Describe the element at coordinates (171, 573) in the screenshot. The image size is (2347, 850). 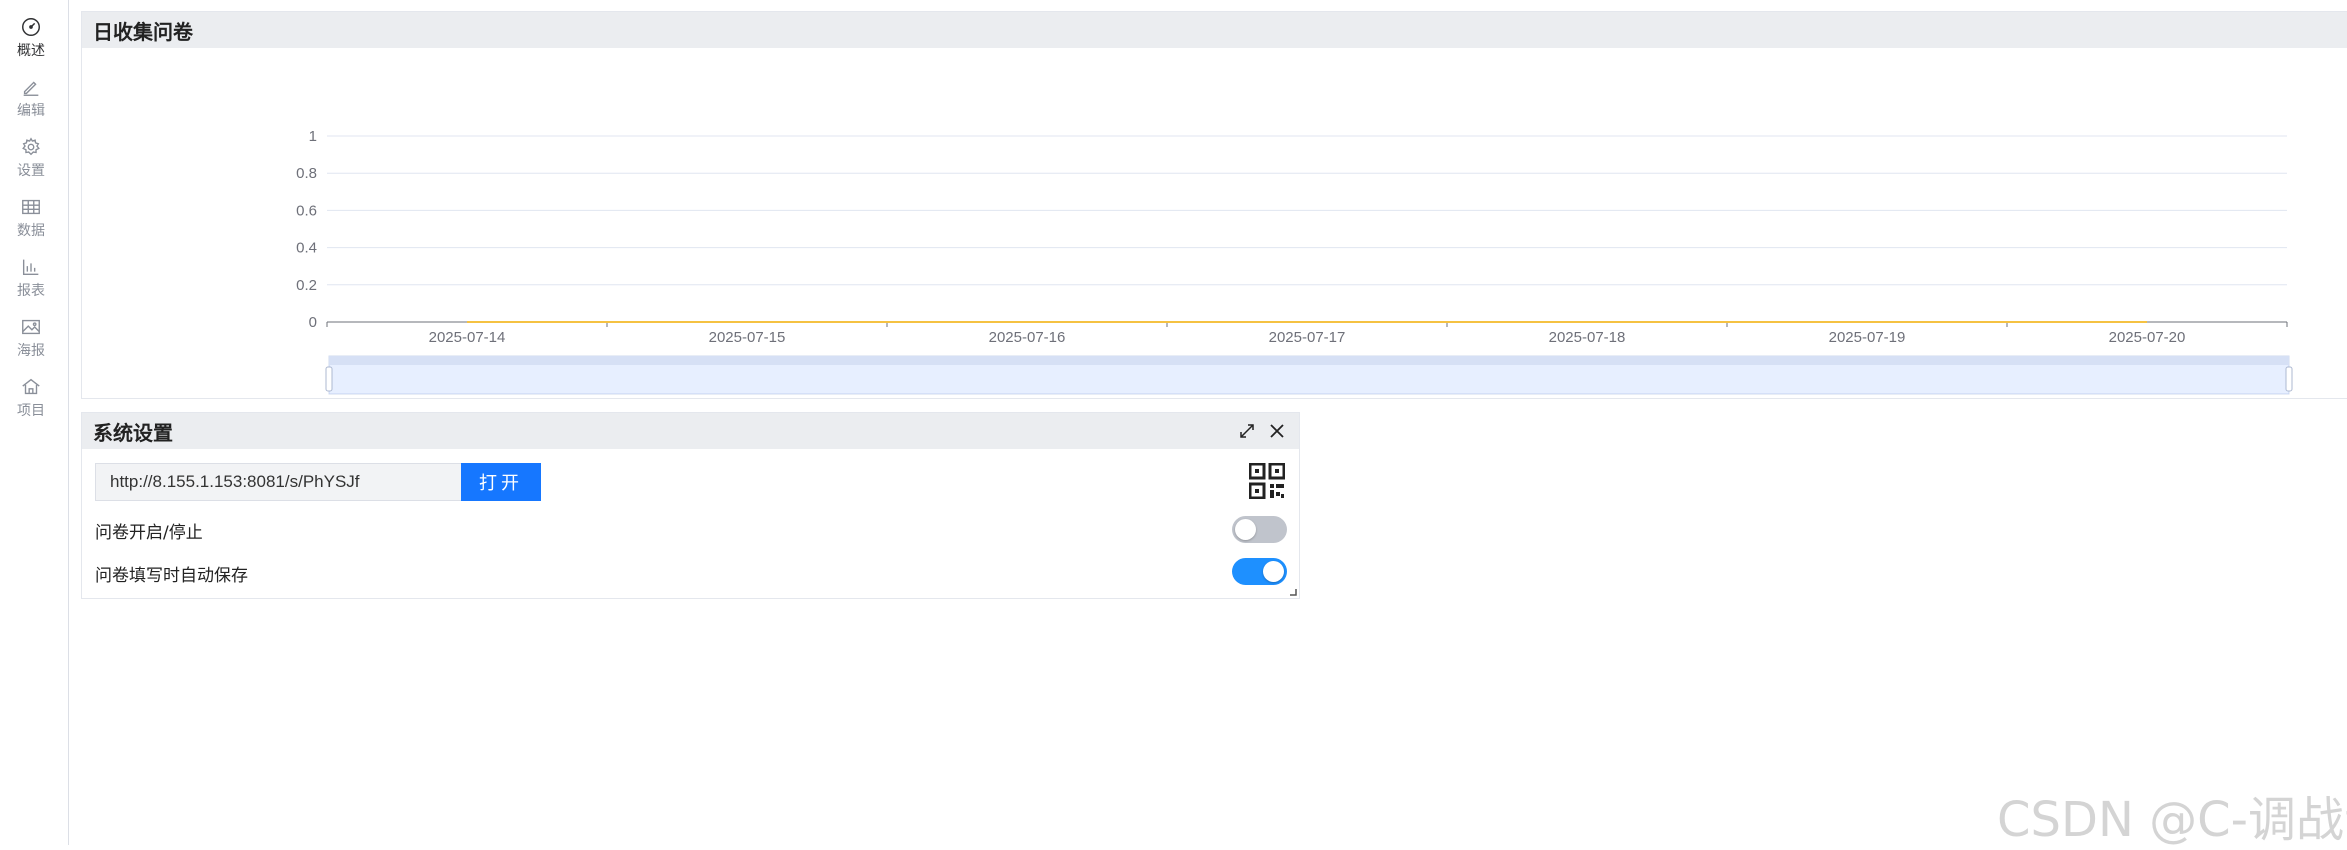
I see `toggle-label-autosave: 问卷填写时自动保存` at that location.